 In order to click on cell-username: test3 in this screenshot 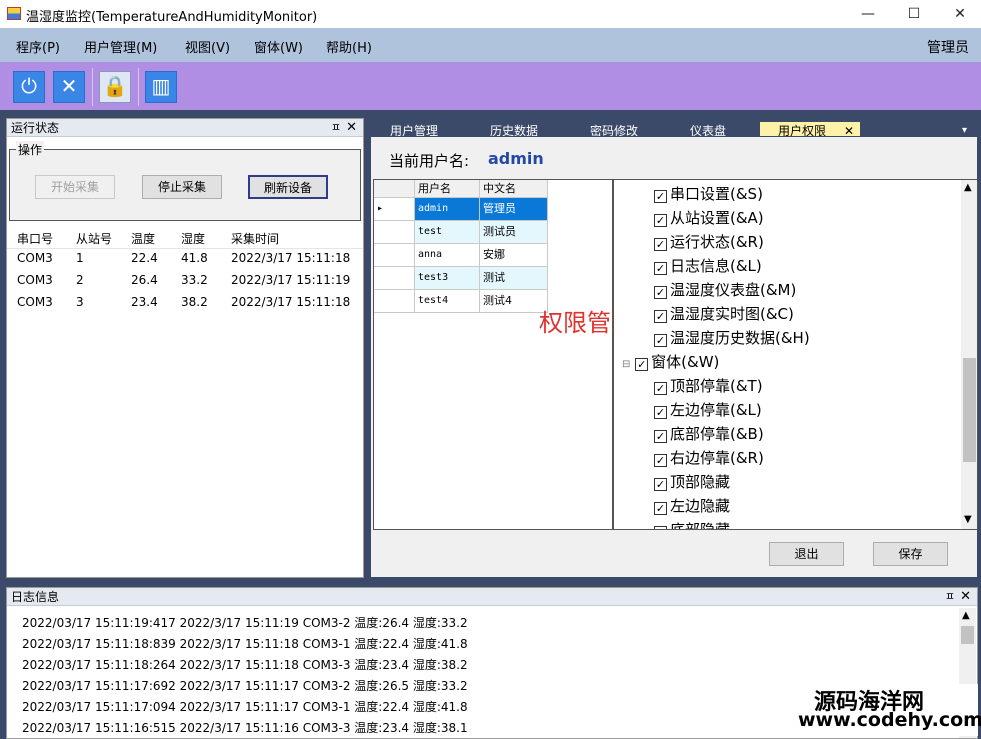, I will do `click(447, 278)`.